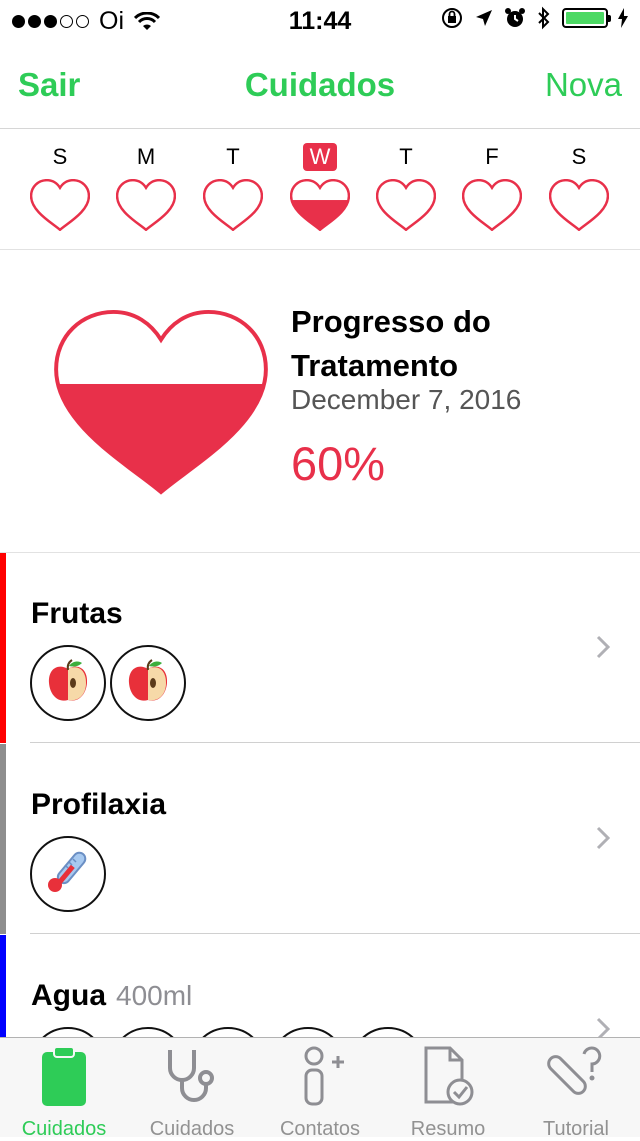 The height and width of the screenshot is (1141, 640). I want to click on charging-icon, so click(623, 18).